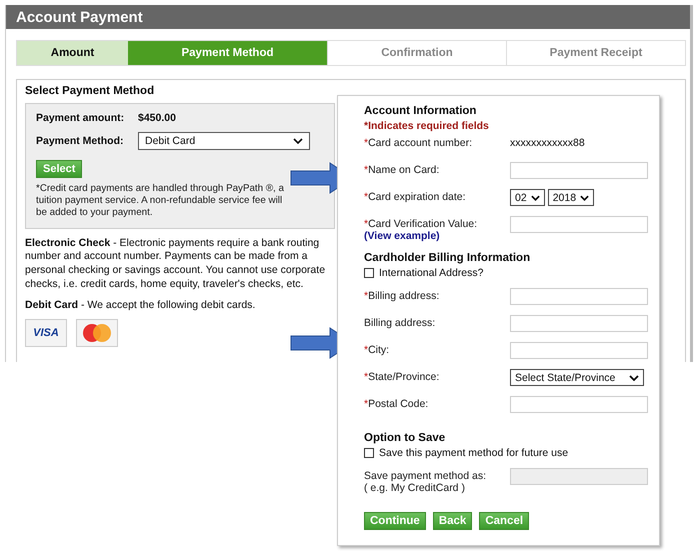  I want to click on section-title: Select Payment Method, so click(90, 91).